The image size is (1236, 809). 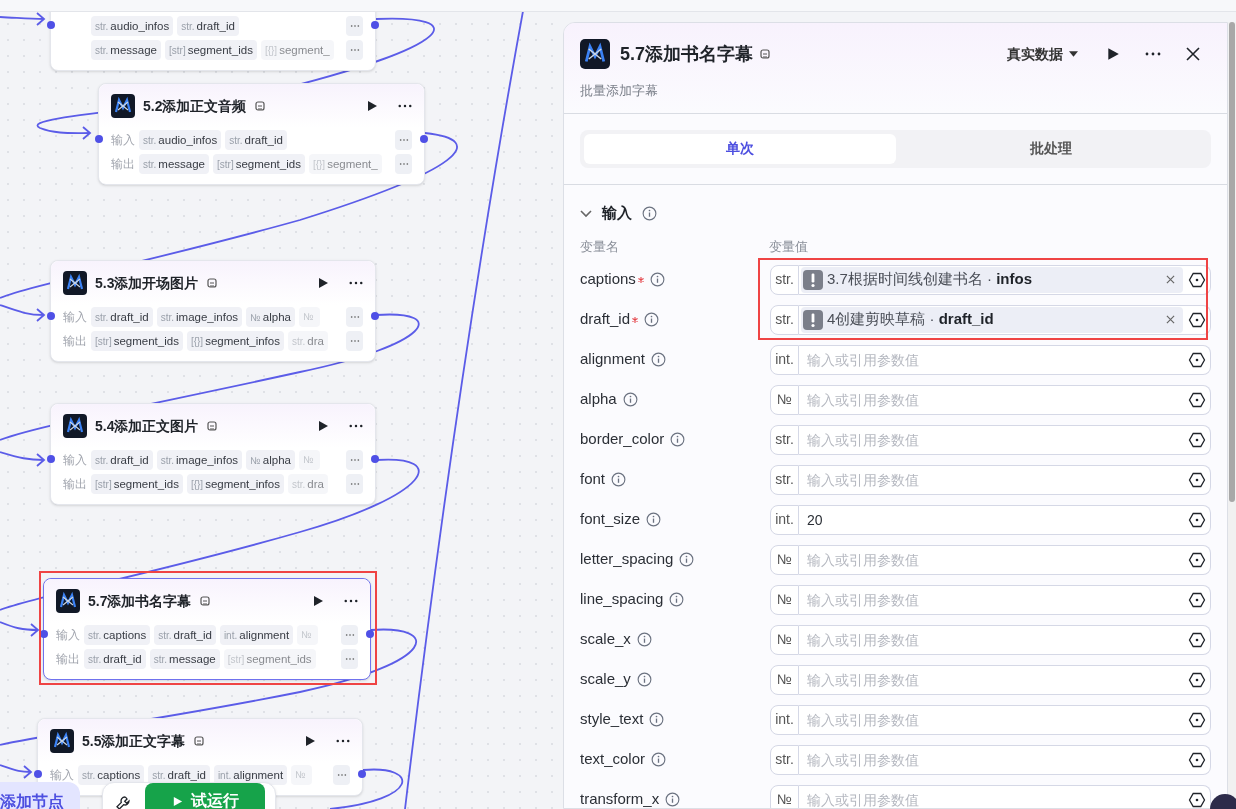 What do you see at coordinates (270, 460) in the screenshot?
I see `param-tag: № alpha` at bounding box center [270, 460].